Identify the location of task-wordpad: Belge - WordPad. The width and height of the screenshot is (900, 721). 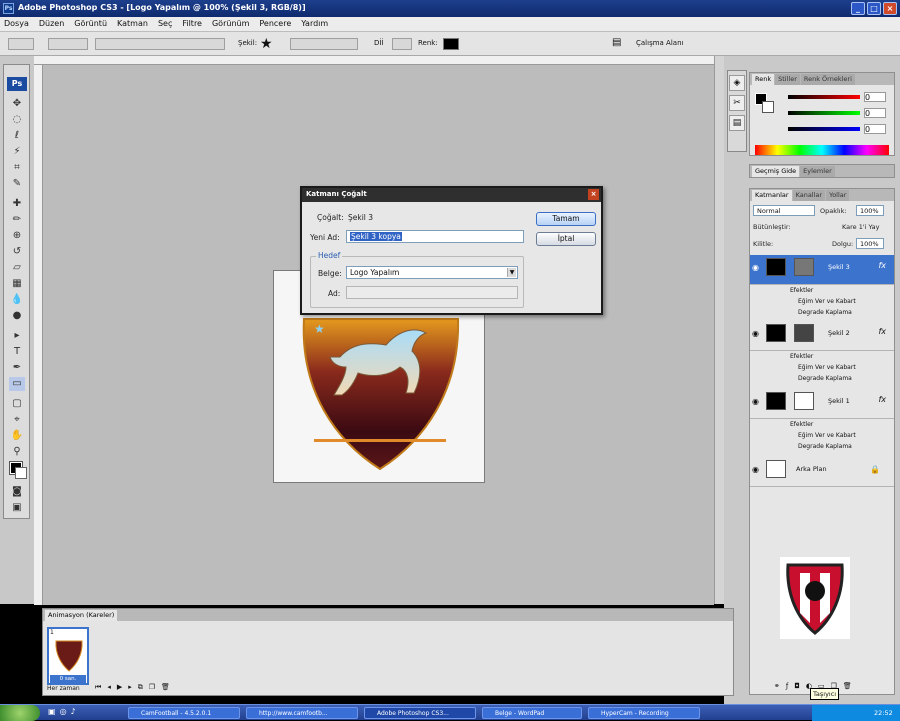
(532, 713).